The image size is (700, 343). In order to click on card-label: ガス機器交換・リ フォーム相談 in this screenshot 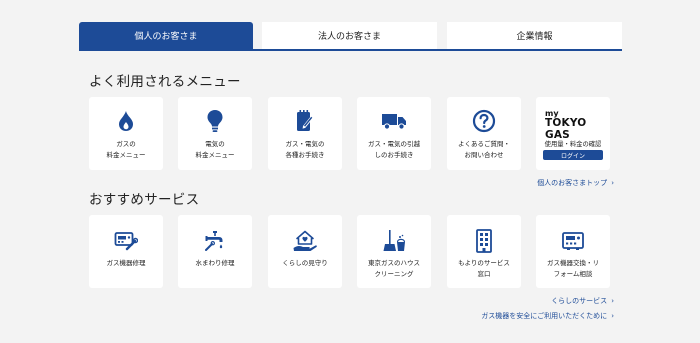, I will do `click(573, 268)`.